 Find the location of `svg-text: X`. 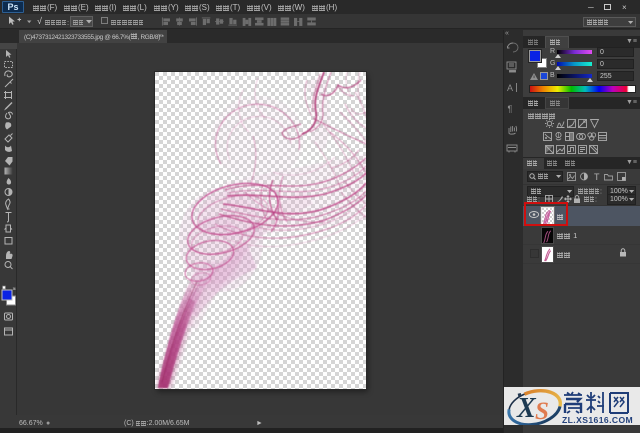

svg-text: X is located at coordinates (526, 408).